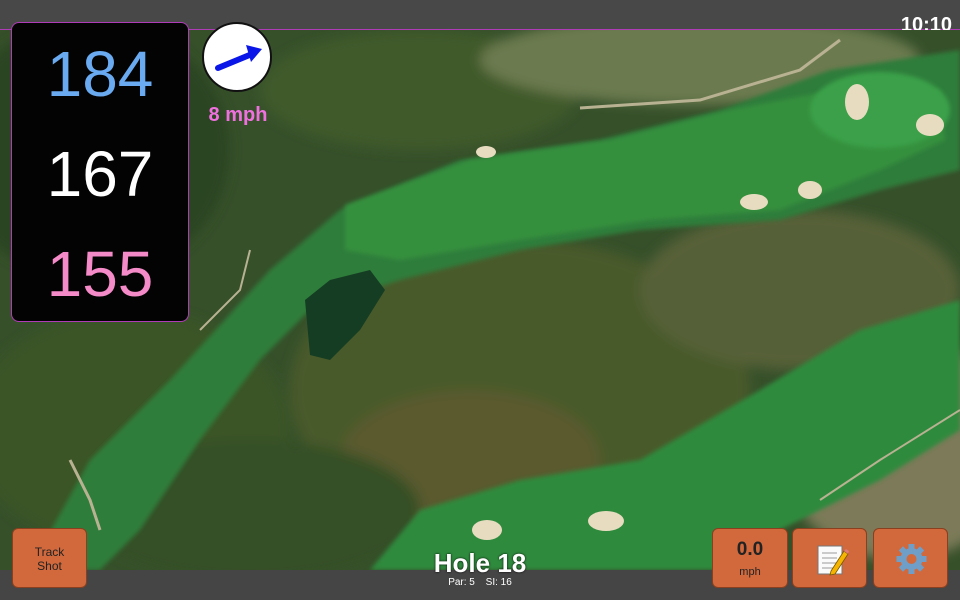 Image resolution: width=960 pixels, height=600 pixels. What do you see at coordinates (833, 560) in the screenshot?
I see `notepad-icon` at bounding box center [833, 560].